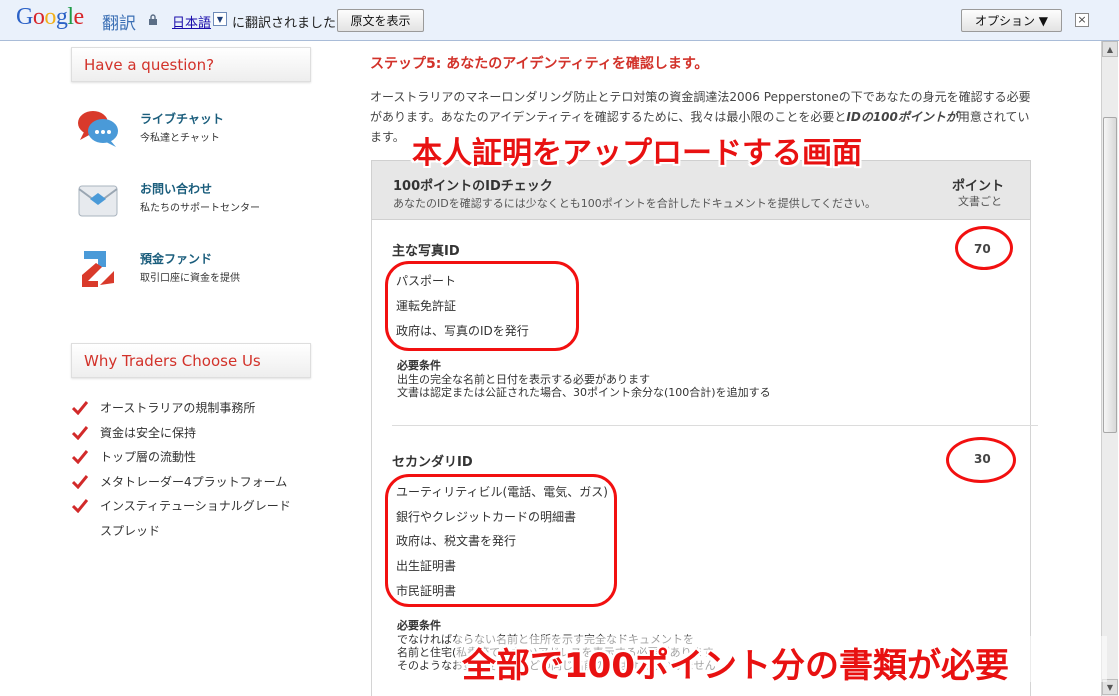  I want to click on scroll-thumb, so click(1110, 275).